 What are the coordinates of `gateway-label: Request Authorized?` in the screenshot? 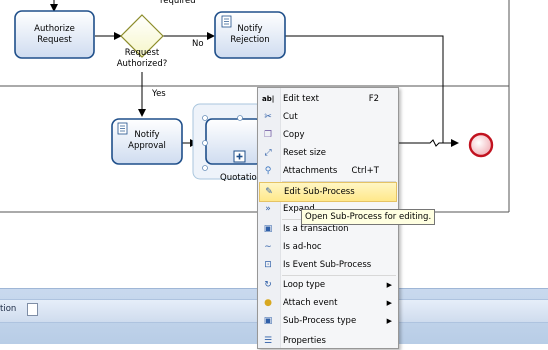 It's located at (142, 58).